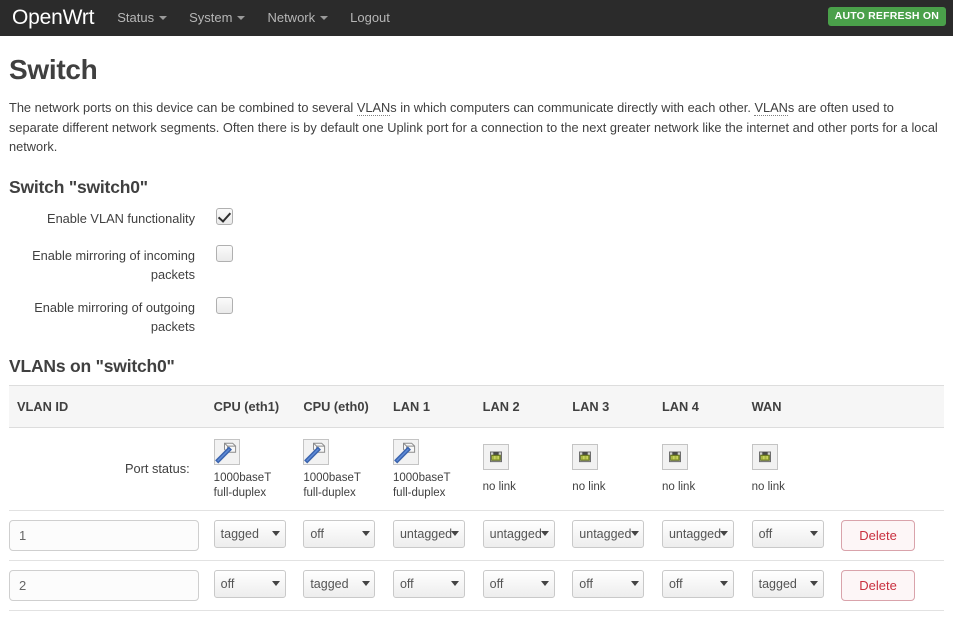 The height and width of the screenshot is (635, 953). What do you see at coordinates (499, 487) in the screenshot?
I see `port-status-text: no link` at bounding box center [499, 487].